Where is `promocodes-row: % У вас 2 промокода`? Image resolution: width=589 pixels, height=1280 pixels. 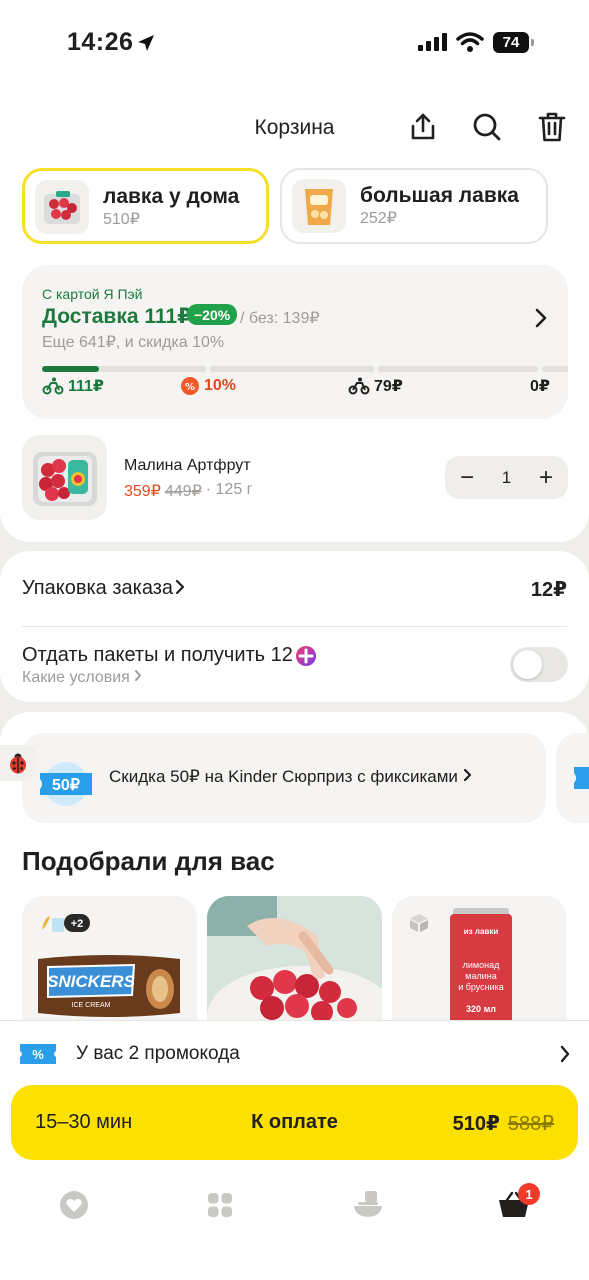 promocodes-row: % У вас 2 промокода is located at coordinates (294, 1054).